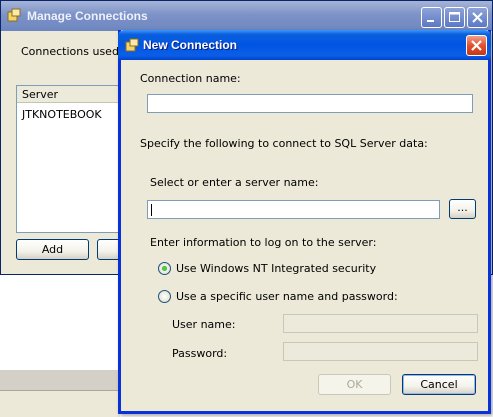  Describe the element at coordinates (354, 384) in the screenshot. I see `ok-button: OK` at that location.